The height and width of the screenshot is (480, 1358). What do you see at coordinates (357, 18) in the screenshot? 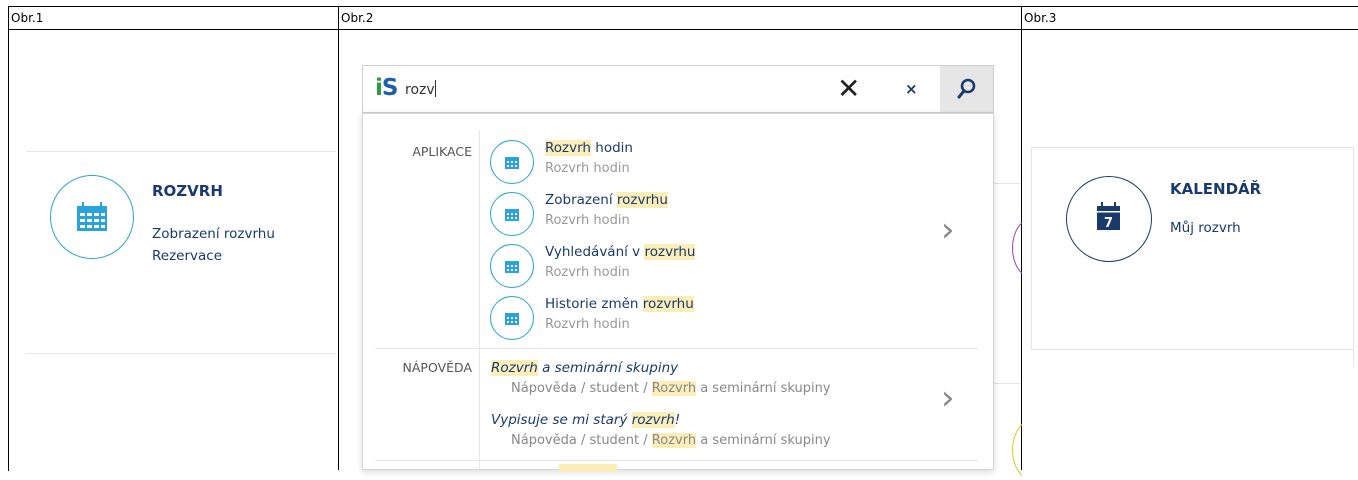
I see `column-header-obr2: Obr.2` at bounding box center [357, 18].